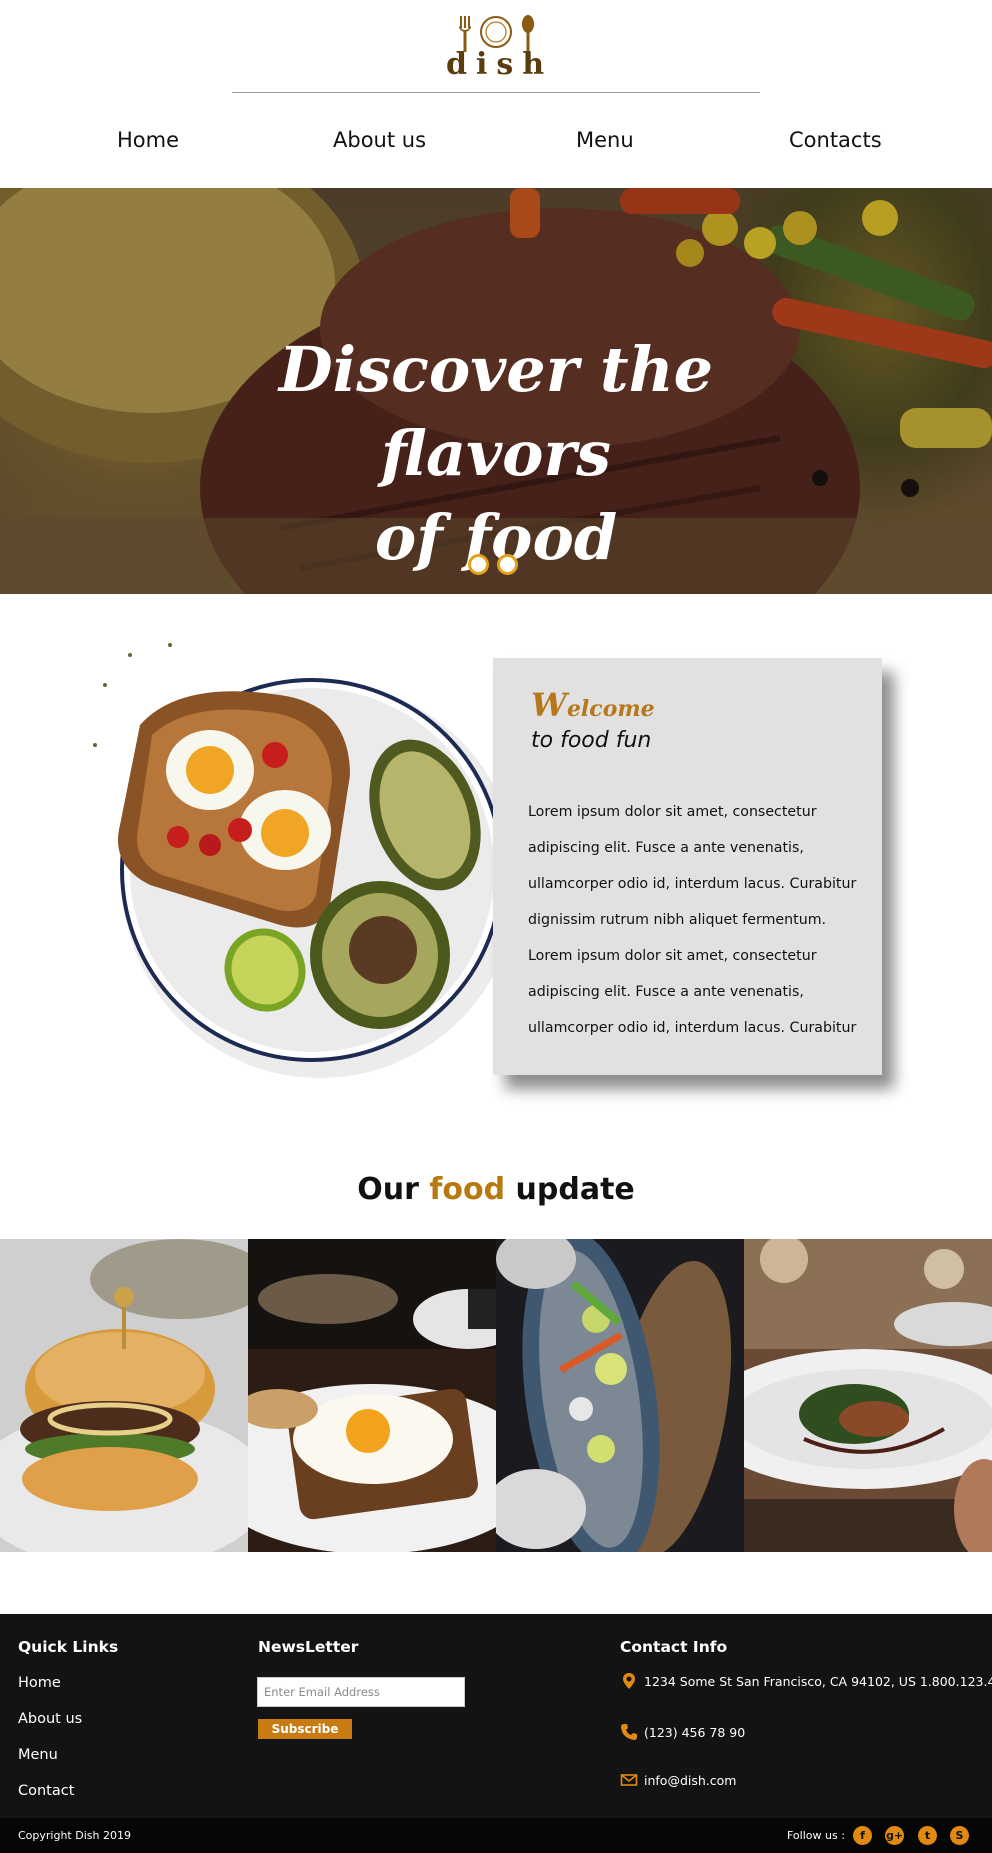 This screenshot has width=992, height=1853. What do you see at coordinates (591, 740) in the screenshot?
I see `welcome-subtitle: to food fun` at bounding box center [591, 740].